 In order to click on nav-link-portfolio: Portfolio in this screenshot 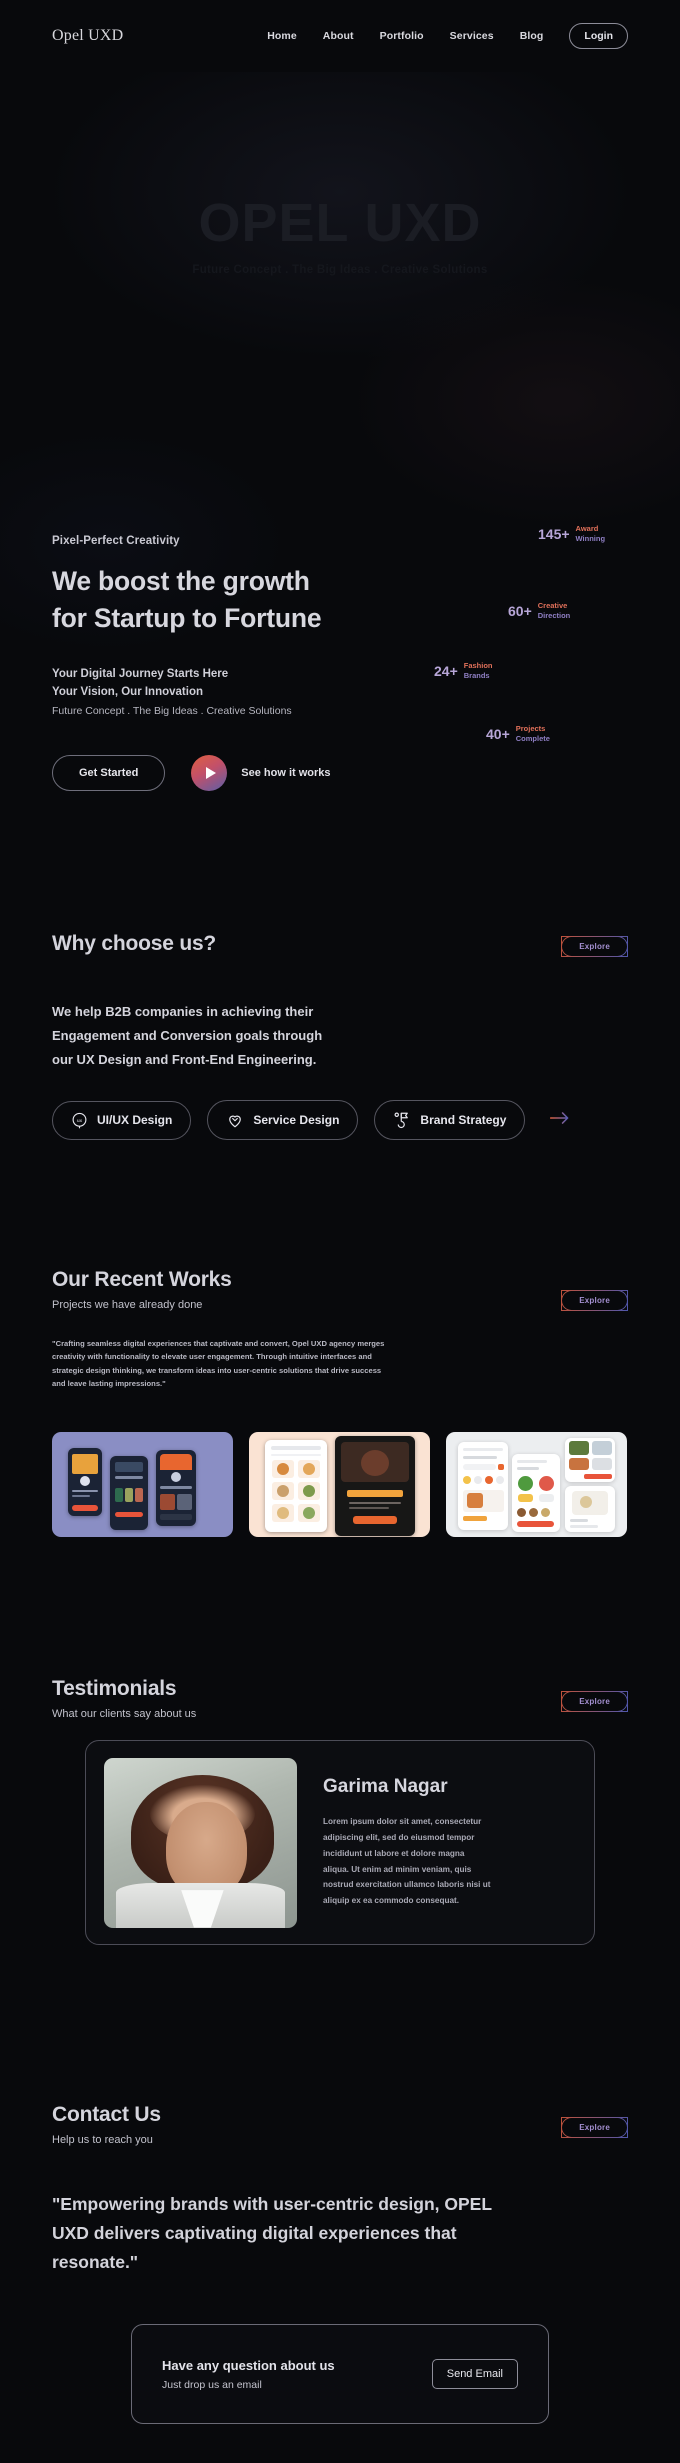, I will do `click(402, 36)`.